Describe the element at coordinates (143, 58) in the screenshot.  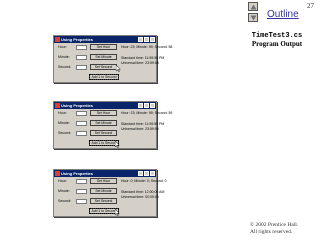
I see `standard-time-readout: Standard time: 11:59:58 PM` at that location.